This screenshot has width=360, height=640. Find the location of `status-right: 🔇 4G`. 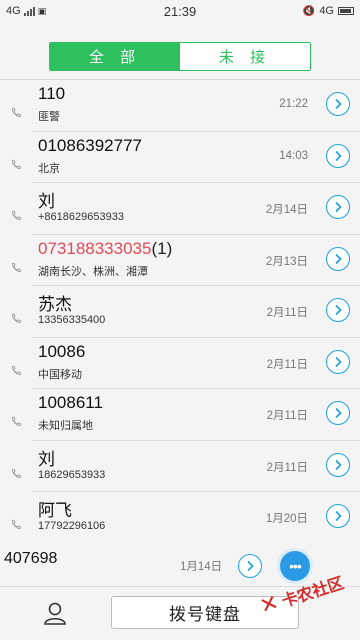

status-right: 🔇 4G is located at coordinates (328, 11).